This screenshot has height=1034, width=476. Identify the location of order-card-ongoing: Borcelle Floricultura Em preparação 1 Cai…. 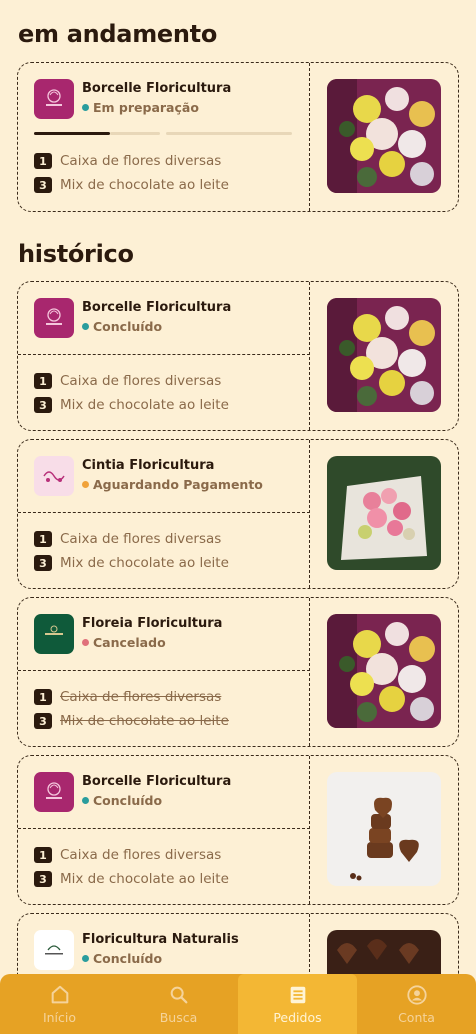
(238, 137).